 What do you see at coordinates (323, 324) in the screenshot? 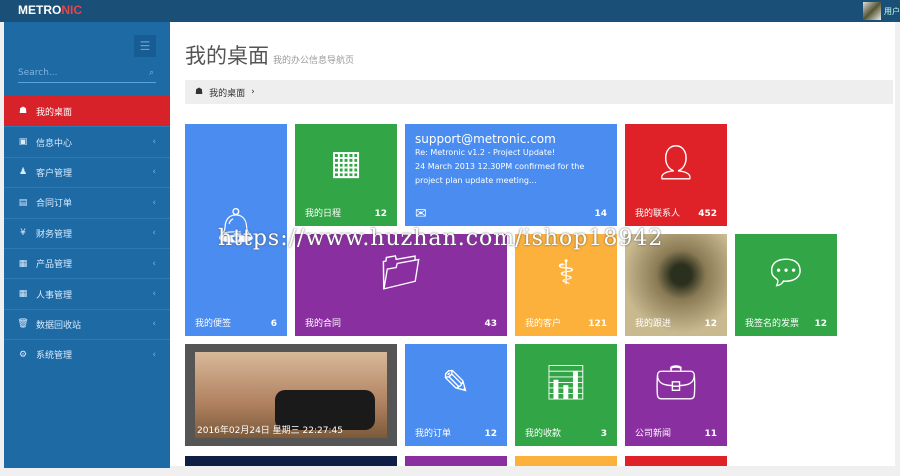
I see `tile-label: 我的合同` at bounding box center [323, 324].